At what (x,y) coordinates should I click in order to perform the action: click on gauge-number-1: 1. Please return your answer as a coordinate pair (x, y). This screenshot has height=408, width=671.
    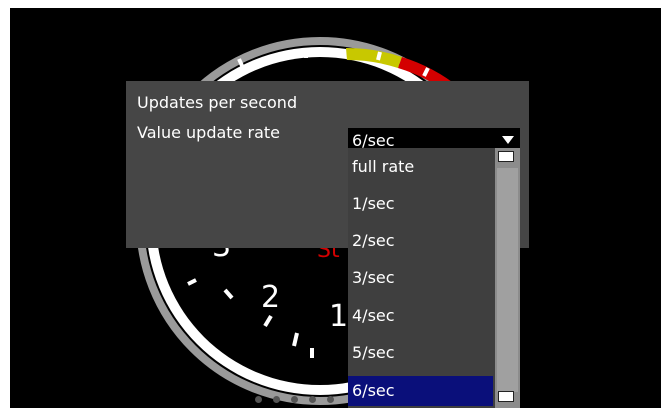
    Looking at the image, I should click on (338, 316).